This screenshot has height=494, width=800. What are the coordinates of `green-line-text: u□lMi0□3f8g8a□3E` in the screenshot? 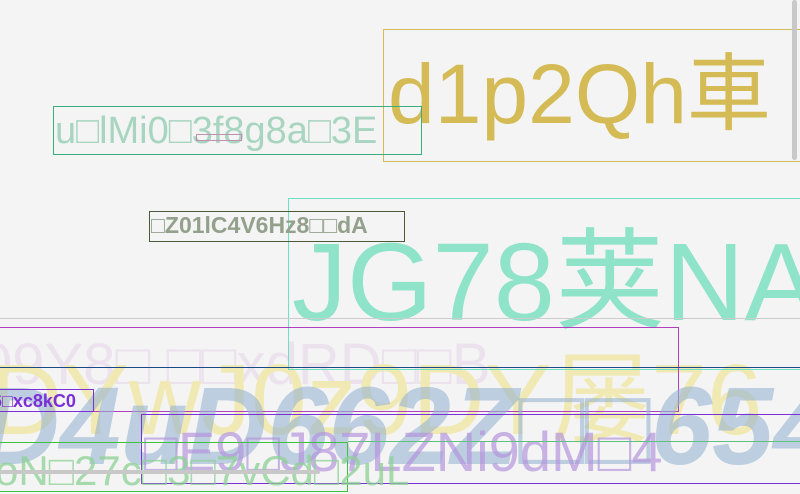 It's located at (216, 131).